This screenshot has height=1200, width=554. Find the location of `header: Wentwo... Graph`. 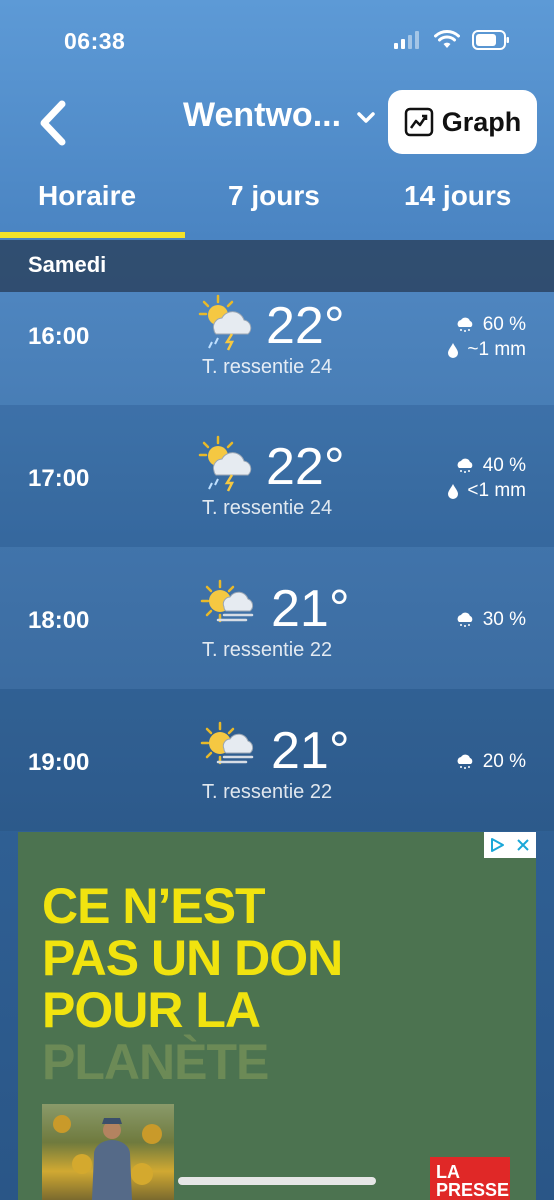

header: Wentwo... Graph is located at coordinates (277, 125).